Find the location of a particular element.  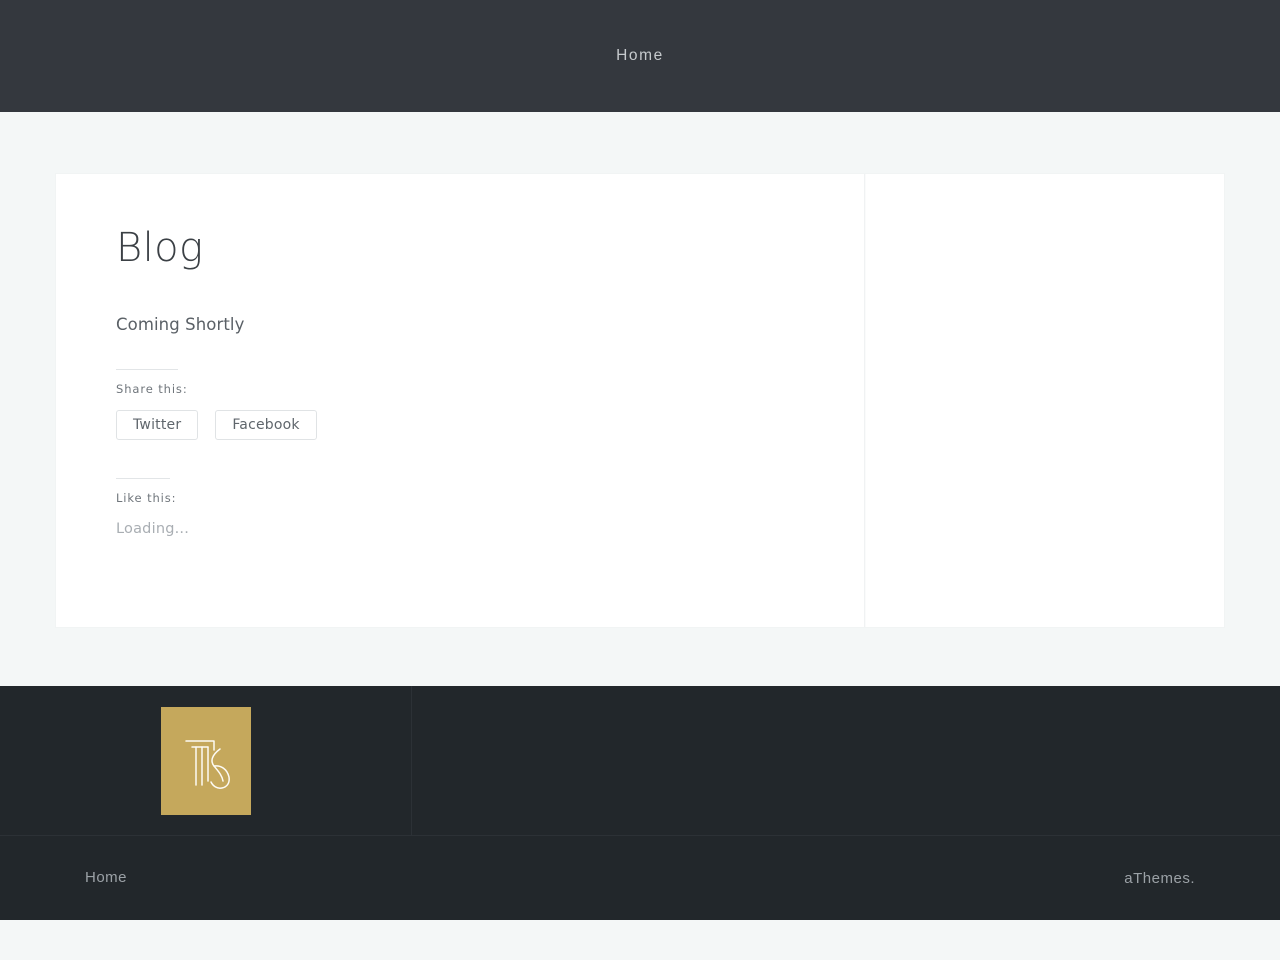

nav-link-home: Home is located at coordinates (640, 56).